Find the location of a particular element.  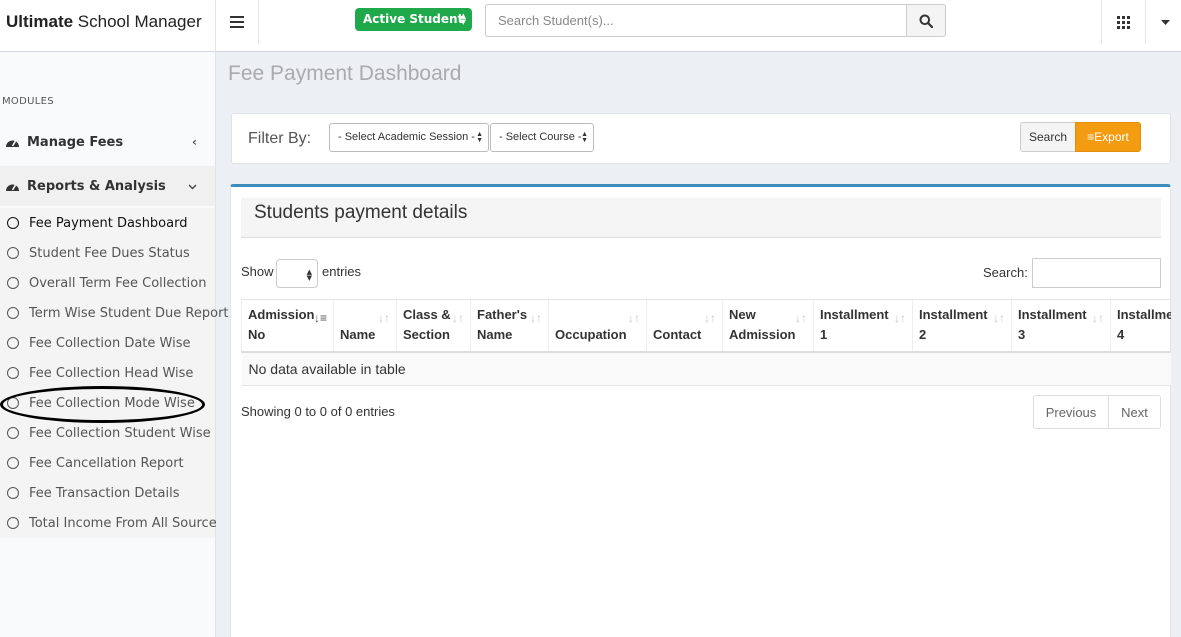

table-search-input is located at coordinates (1096, 273).